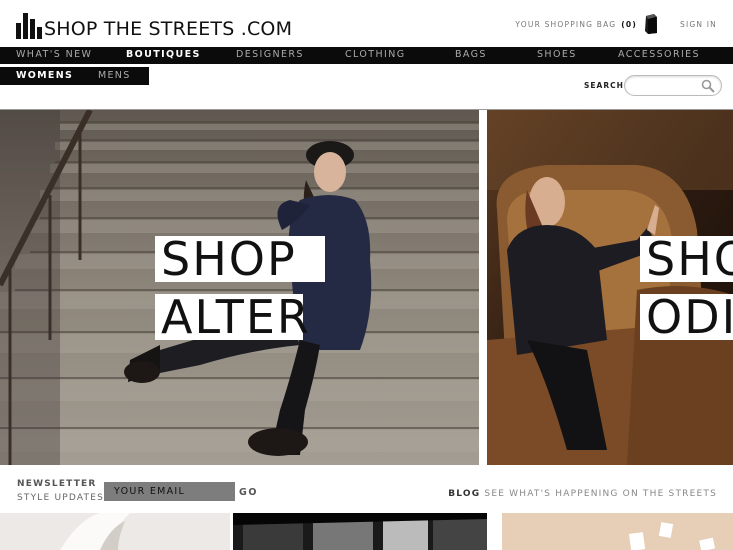 The height and width of the screenshot is (550, 733). What do you see at coordinates (240, 259) in the screenshot?
I see `hero-banner-line1: SHOP` at bounding box center [240, 259].